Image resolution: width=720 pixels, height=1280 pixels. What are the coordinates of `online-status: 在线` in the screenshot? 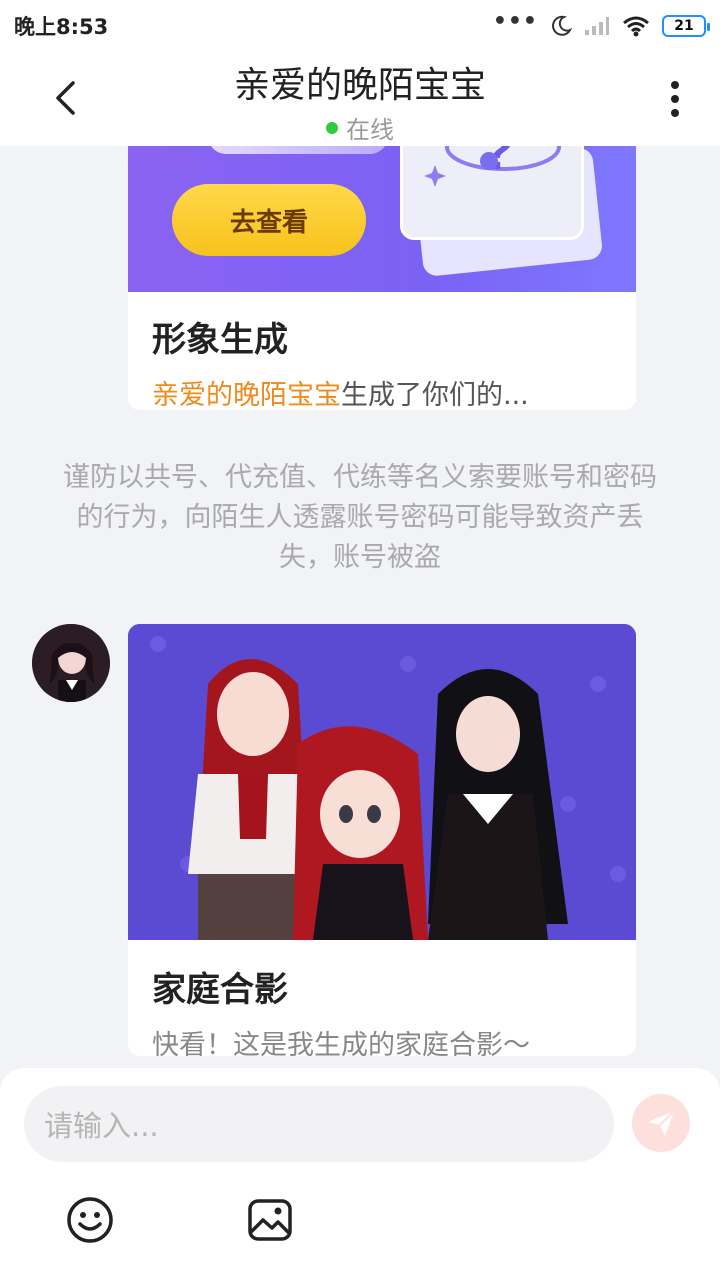 It's located at (360, 127).